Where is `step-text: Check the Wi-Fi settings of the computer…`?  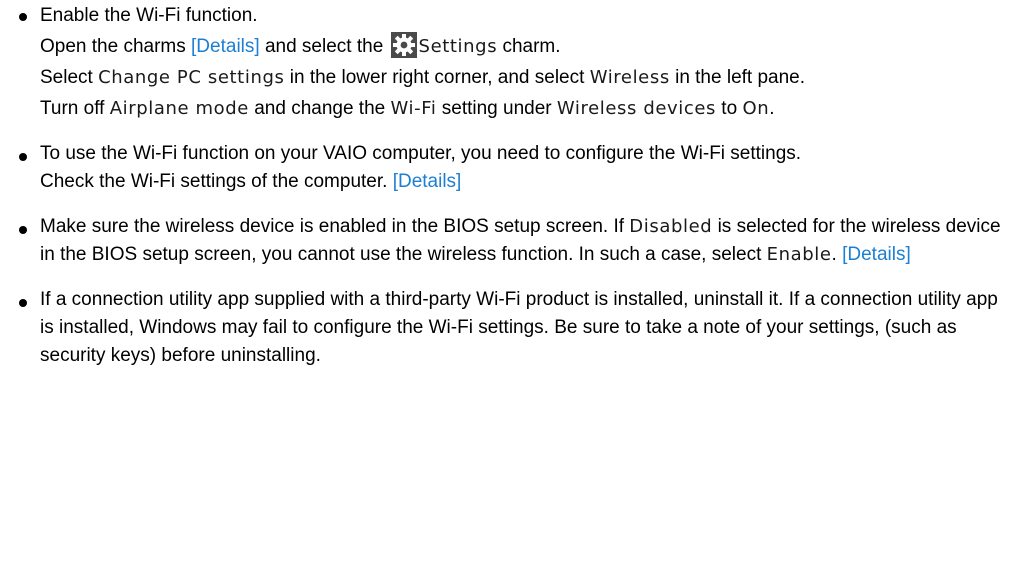 step-text: Check the Wi-Fi settings of the computer… is located at coordinates (216, 181).